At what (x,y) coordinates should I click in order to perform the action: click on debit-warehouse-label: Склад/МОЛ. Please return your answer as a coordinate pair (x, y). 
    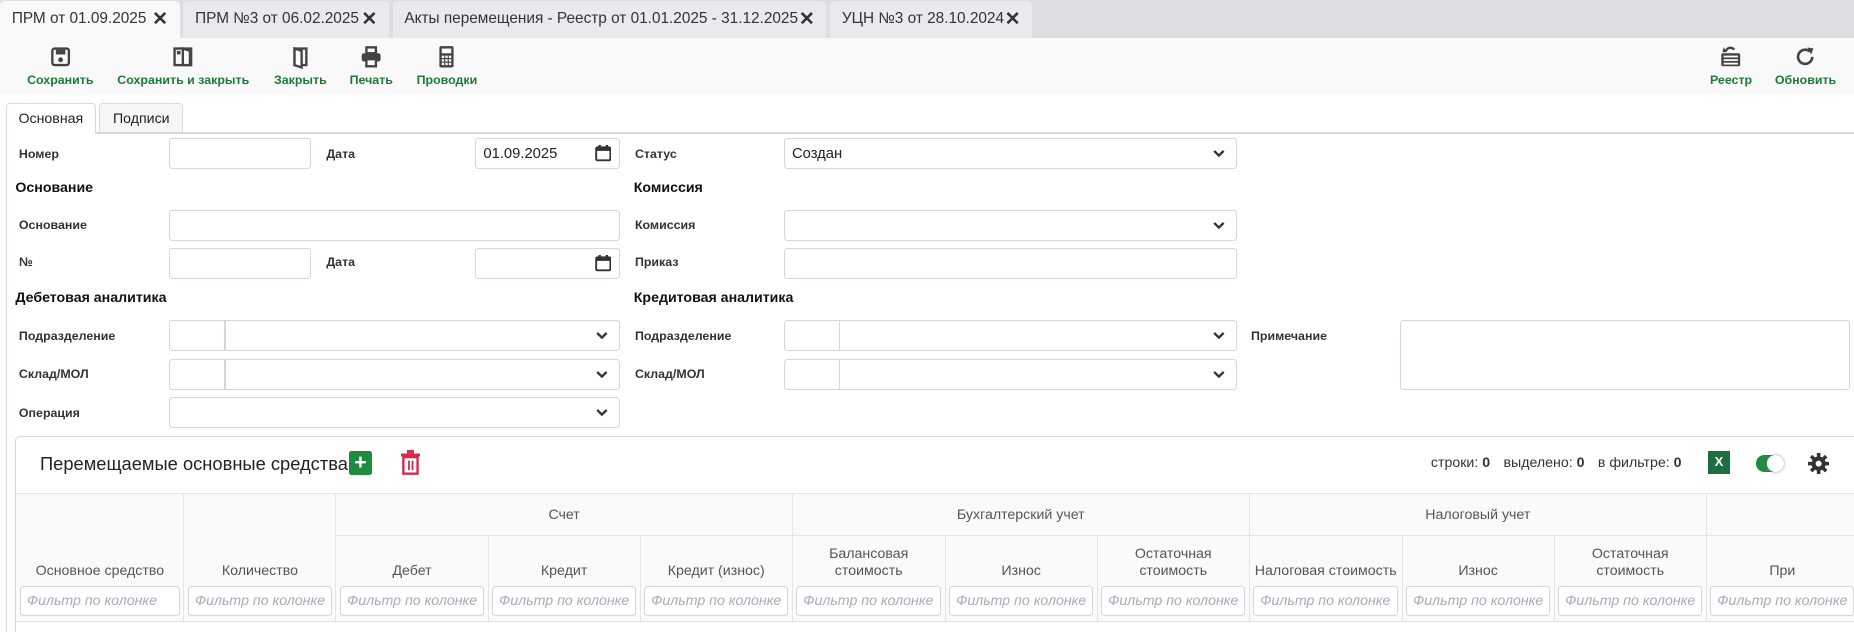
    Looking at the image, I should click on (53, 373).